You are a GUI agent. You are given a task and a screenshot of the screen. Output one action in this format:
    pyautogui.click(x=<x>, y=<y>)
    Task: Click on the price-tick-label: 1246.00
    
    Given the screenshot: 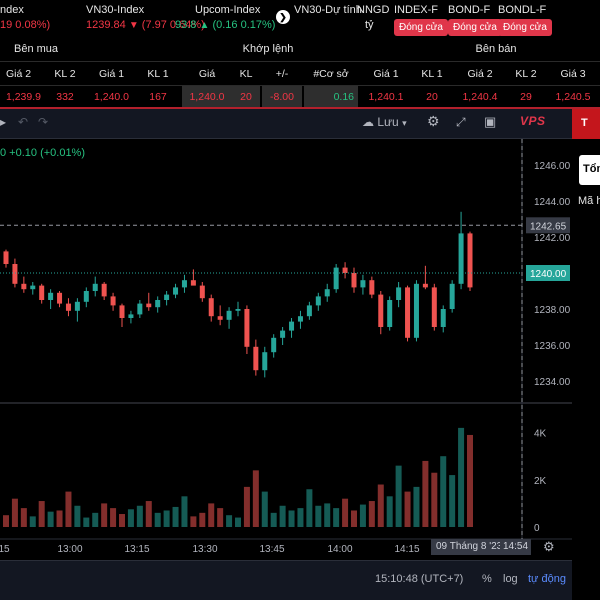 What is the action you would take?
    pyautogui.click(x=552, y=166)
    